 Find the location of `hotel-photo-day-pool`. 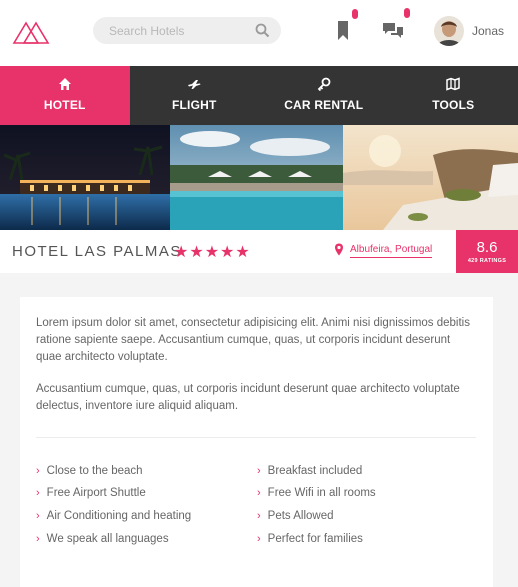

hotel-photo-day-pool is located at coordinates (256, 177).